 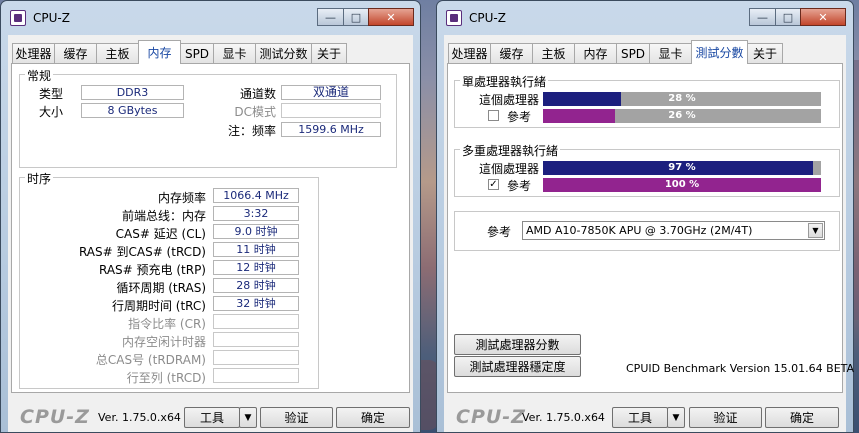 I want to click on channel-label: 通道数, so click(x=257, y=94).